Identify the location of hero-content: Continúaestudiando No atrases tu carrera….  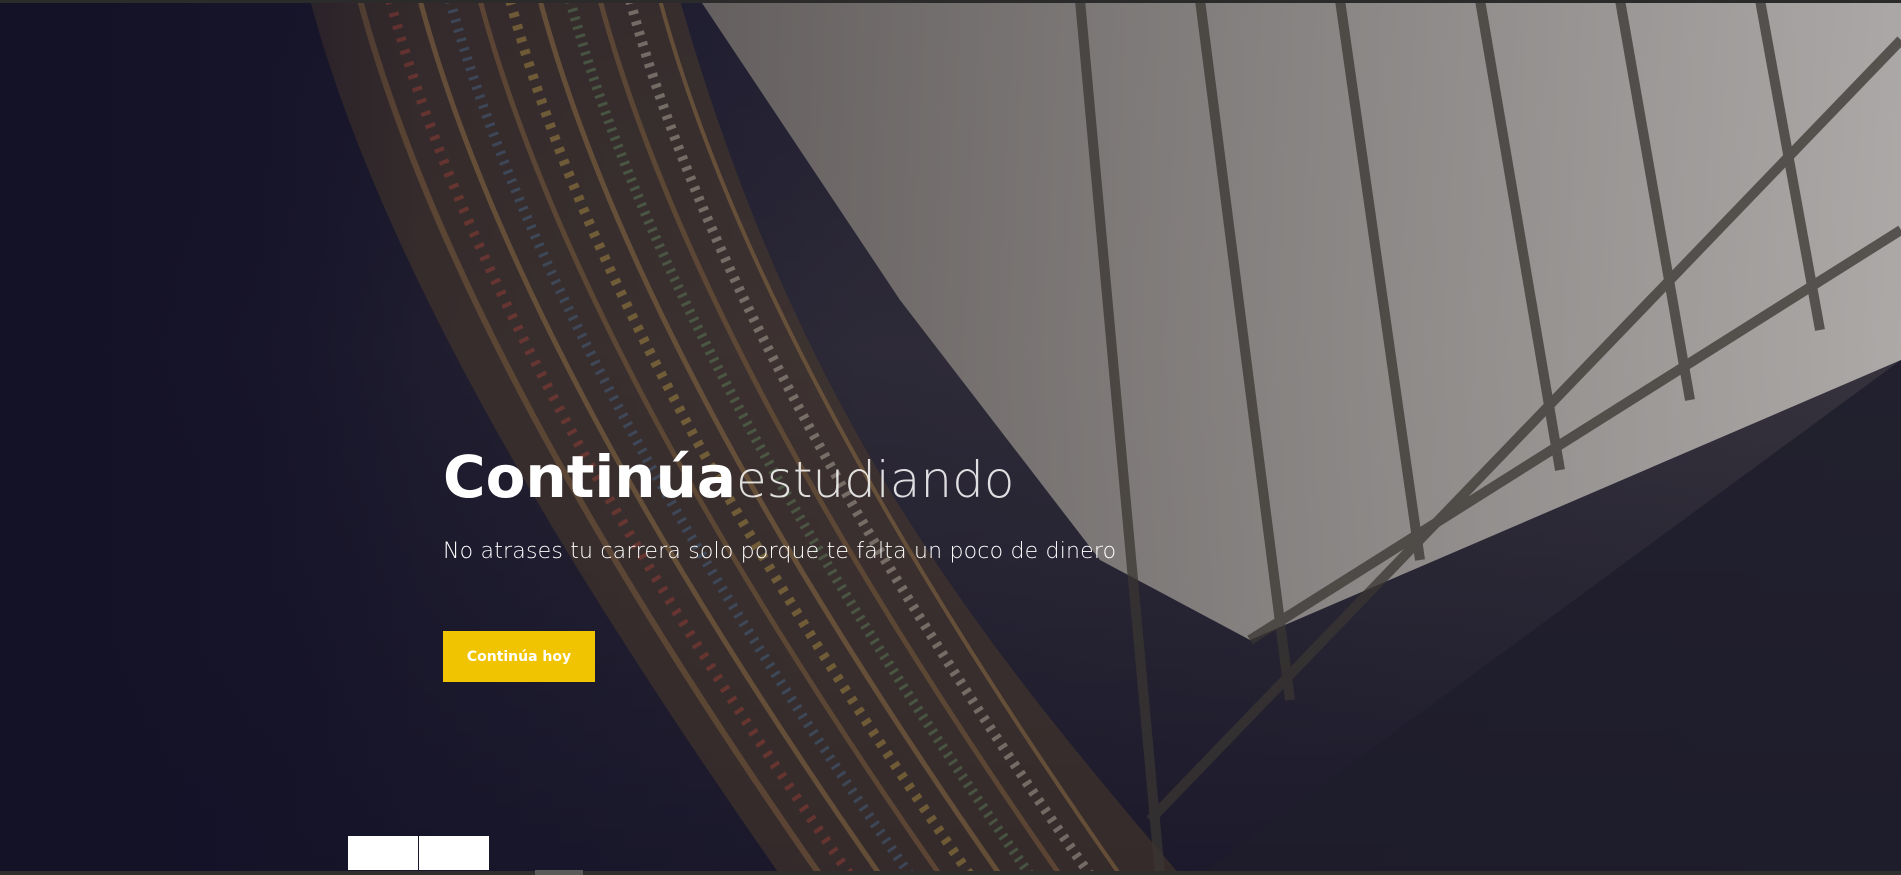
(793, 504).